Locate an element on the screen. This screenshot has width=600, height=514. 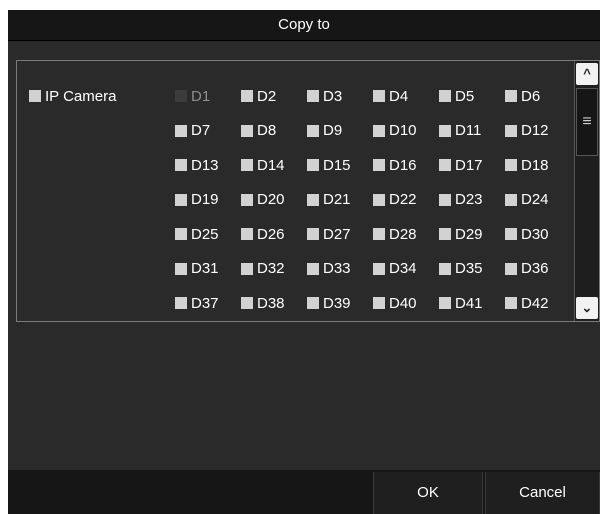
channel-checkbox-item: D4 is located at coordinates (405, 96).